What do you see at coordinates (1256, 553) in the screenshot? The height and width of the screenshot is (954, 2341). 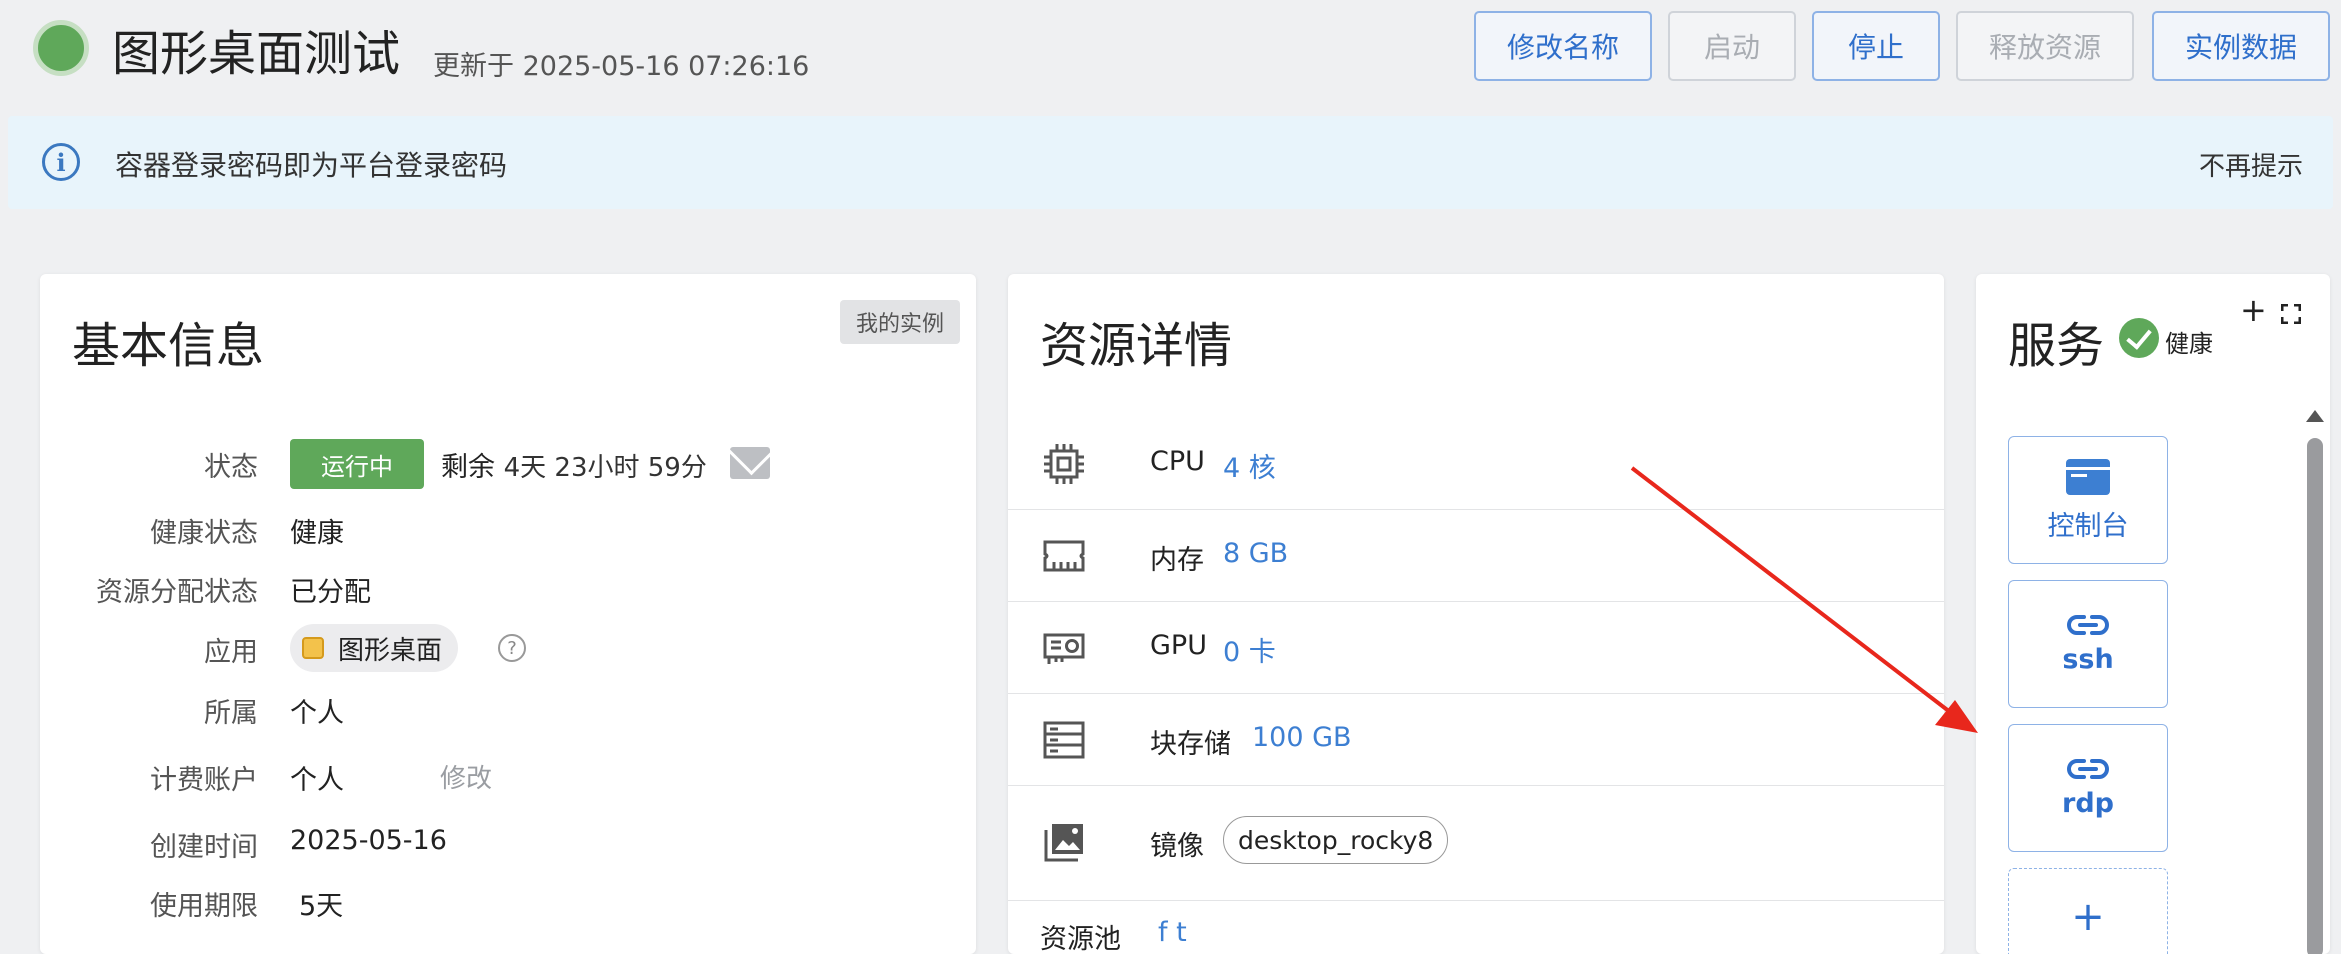 I see `memory-value: 8 GB` at bounding box center [1256, 553].